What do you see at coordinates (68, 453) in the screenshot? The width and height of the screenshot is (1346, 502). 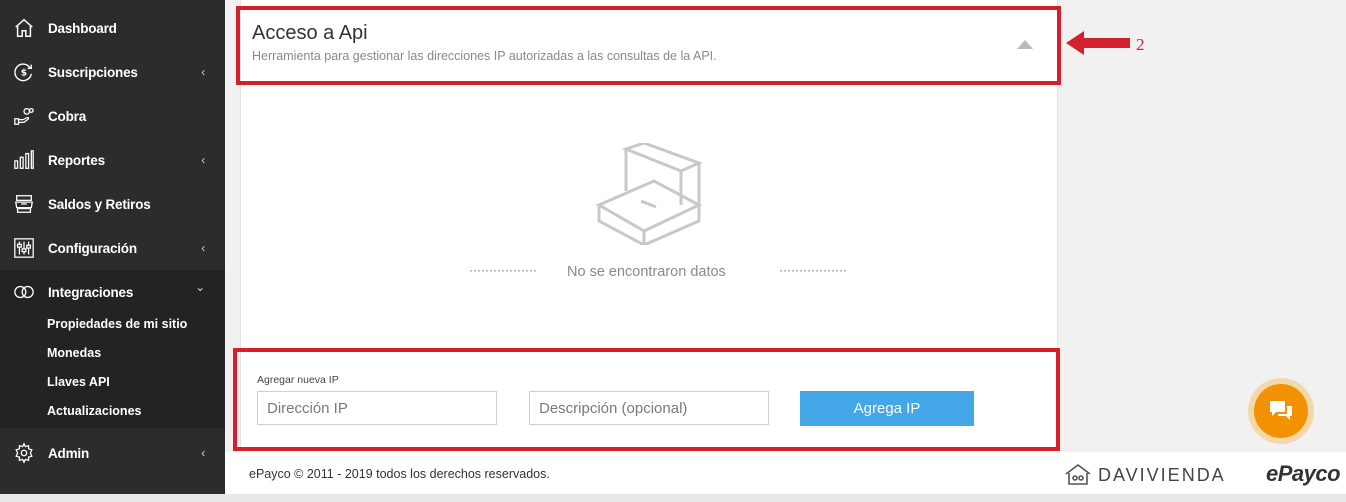 I see `sidebar-item-label: Admin` at bounding box center [68, 453].